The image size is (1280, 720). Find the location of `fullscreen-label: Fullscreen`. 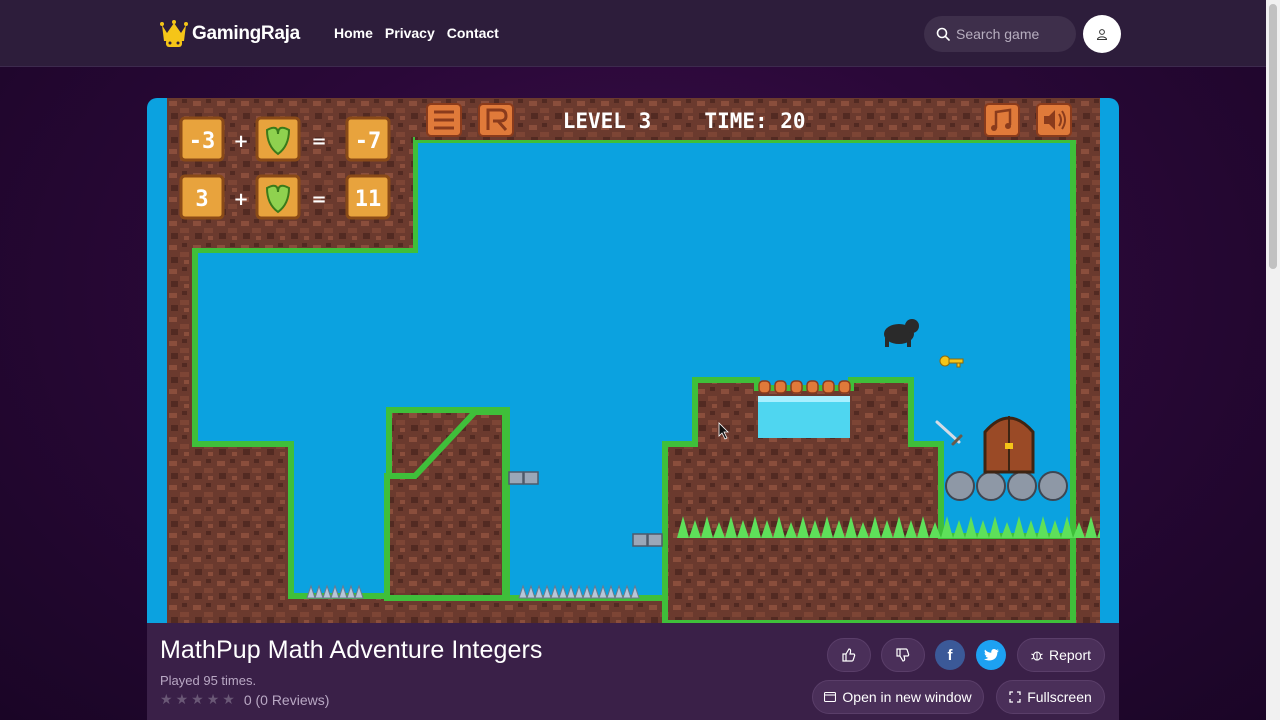

fullscreen-label: Fullscreen is located at coordinates (1059, 697).